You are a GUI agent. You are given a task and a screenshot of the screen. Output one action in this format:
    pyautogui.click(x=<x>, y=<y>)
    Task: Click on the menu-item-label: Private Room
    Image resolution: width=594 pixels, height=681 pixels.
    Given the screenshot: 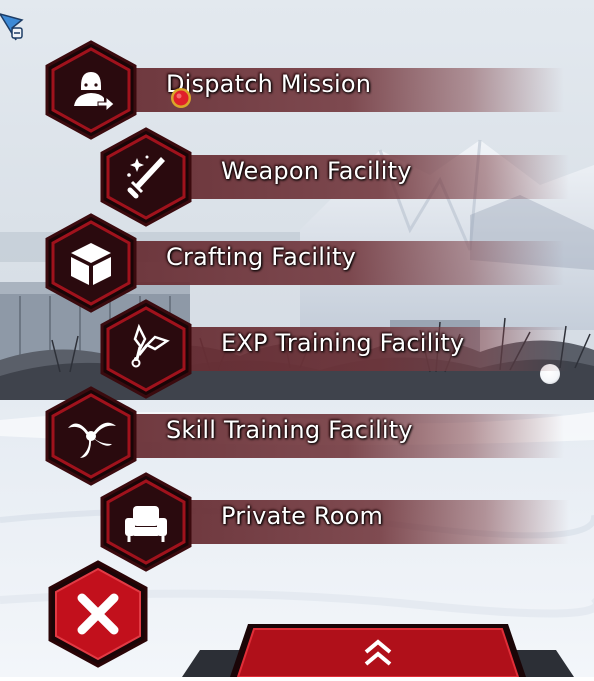 What is the action you would take?
    pyautogui.click(x=302, y=516)
    